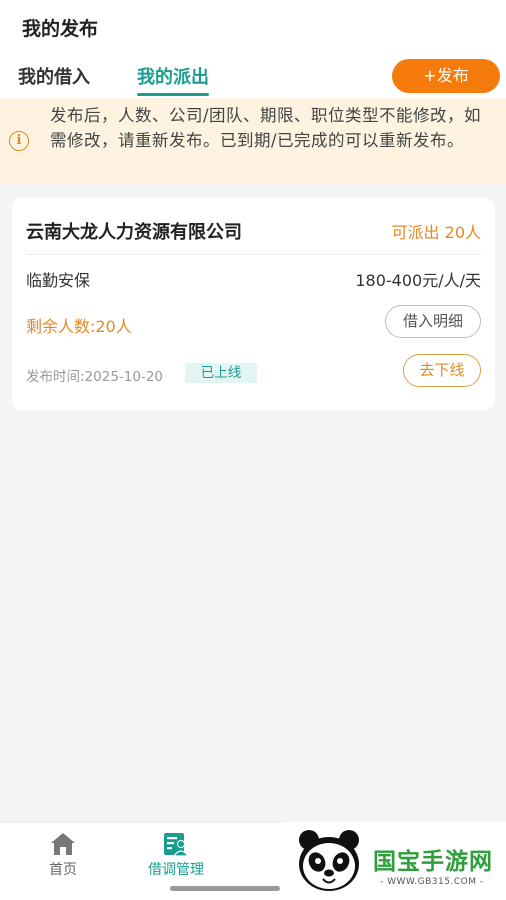  I want to click on company-name: 云南大龙人力资源有限公司, so click(134, 232).